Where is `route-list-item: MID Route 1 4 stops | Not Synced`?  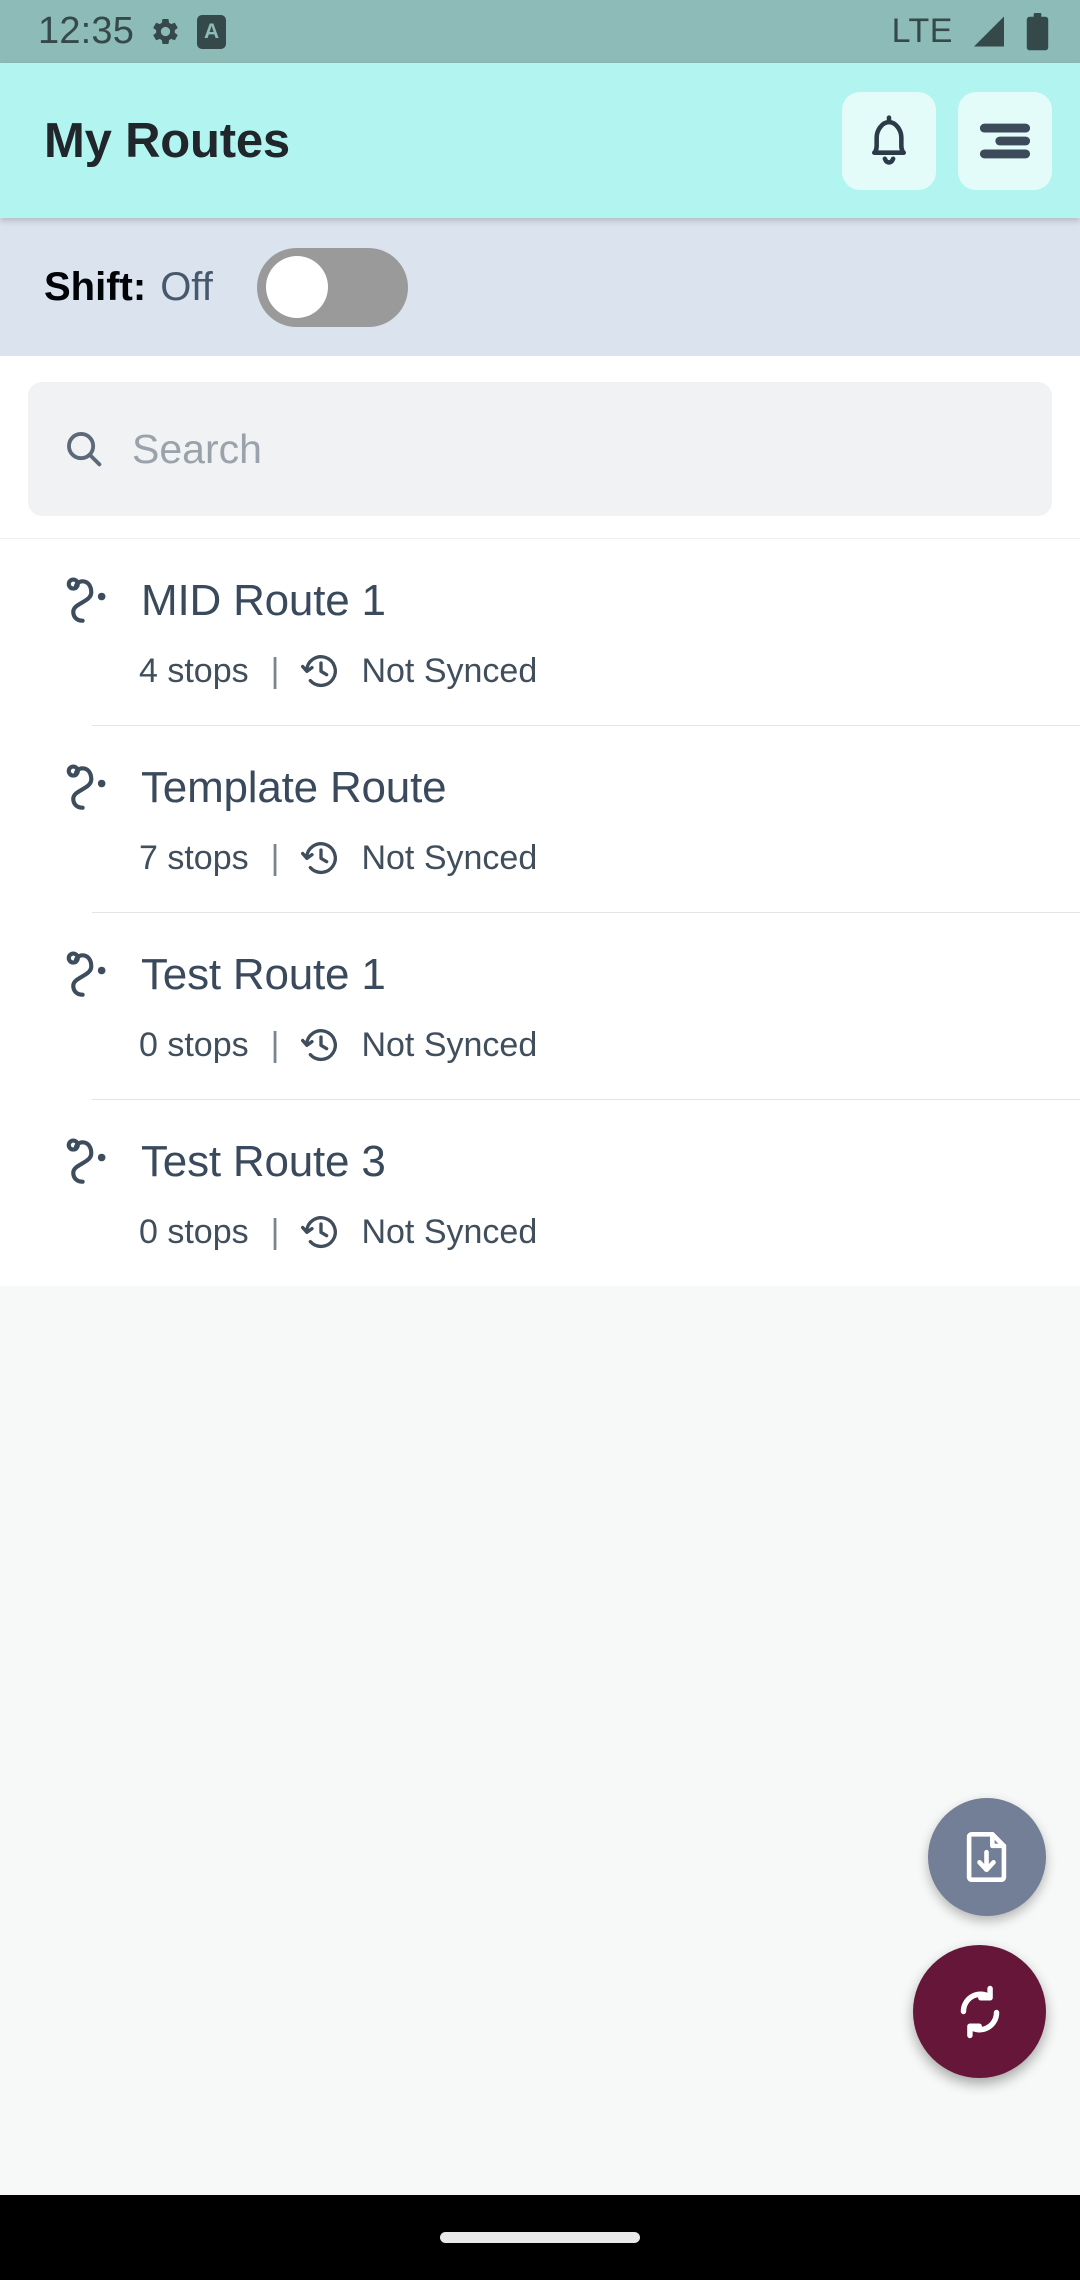
route-list-item: MID Route 1 4 stops | Not Synced is located at coordinates (540, 632).